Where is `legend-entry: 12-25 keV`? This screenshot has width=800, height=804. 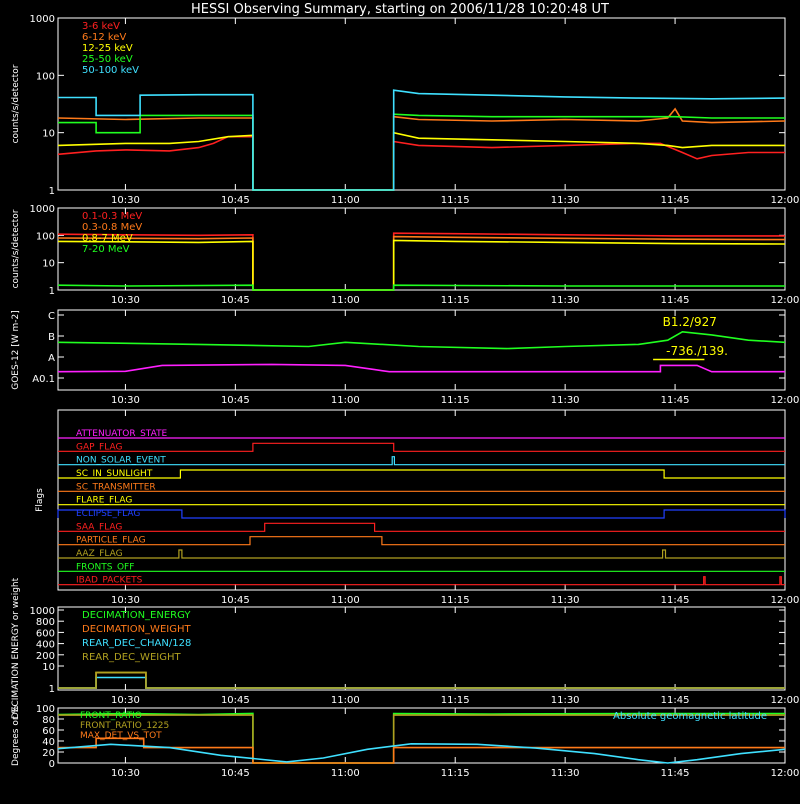 legend-entry: 12-25 keV is located at coordinates (107, 48).